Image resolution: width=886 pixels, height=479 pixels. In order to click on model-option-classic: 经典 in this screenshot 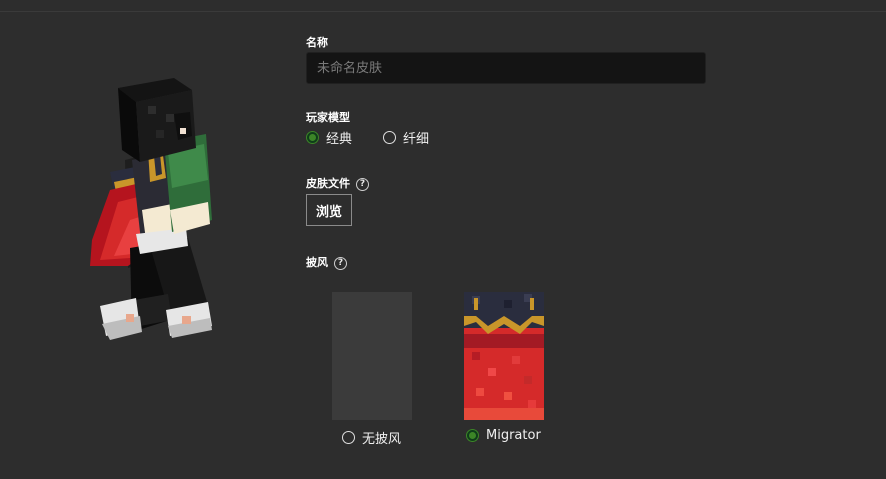, I will do `click(329, 137)`.